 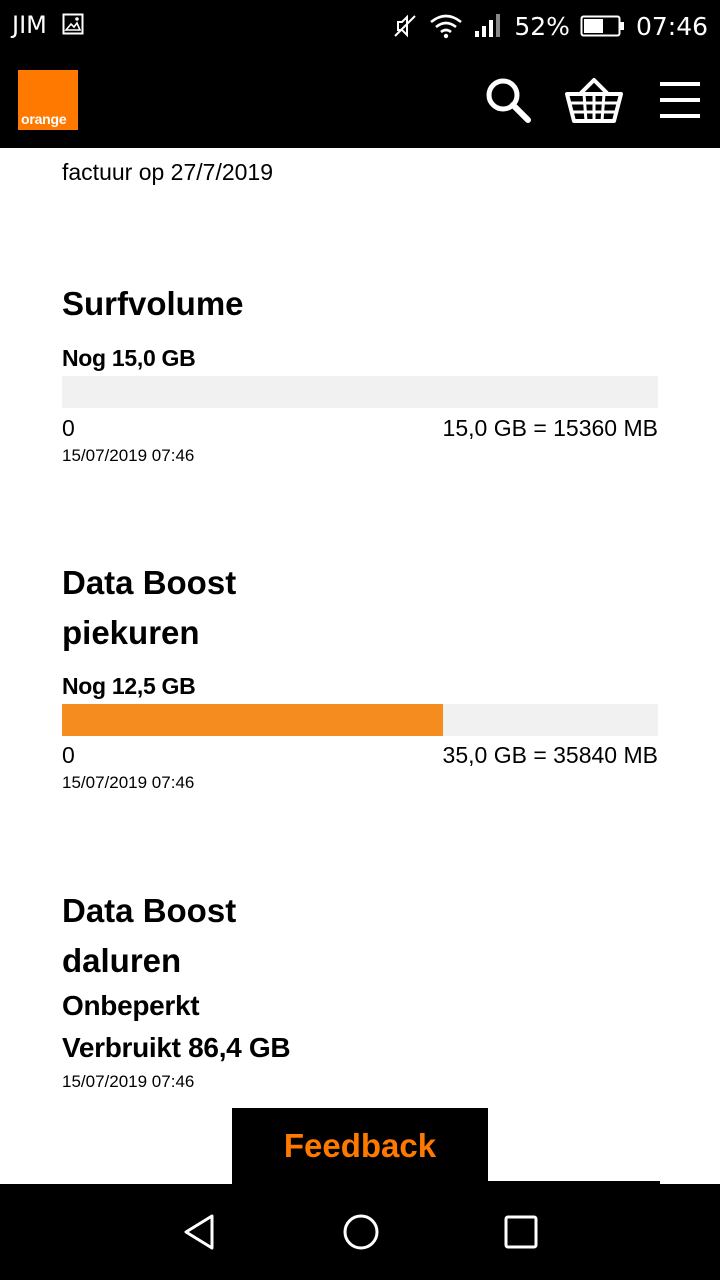 I want to click on piekuren-timestamp: 15/07/2019 07:46, so click(x=128, y=782).